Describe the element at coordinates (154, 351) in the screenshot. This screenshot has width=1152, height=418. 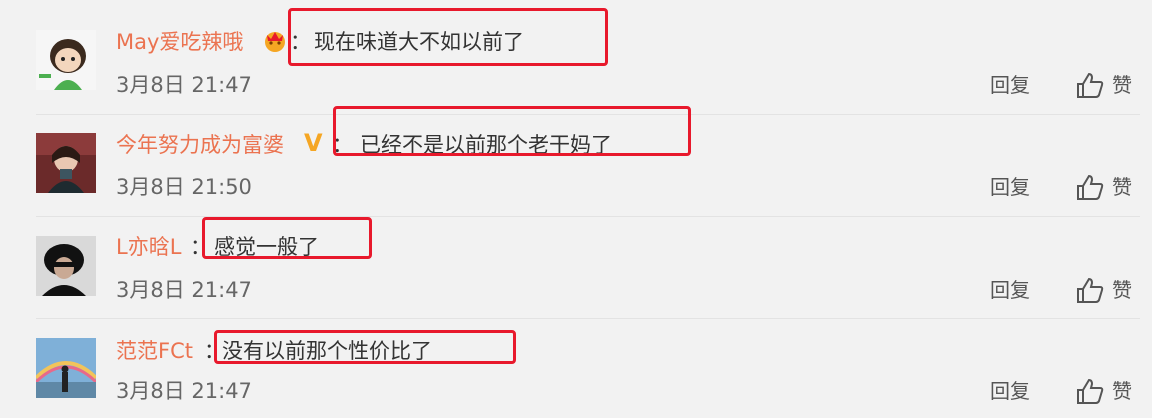
I see `username: 范范FCt` at that location.